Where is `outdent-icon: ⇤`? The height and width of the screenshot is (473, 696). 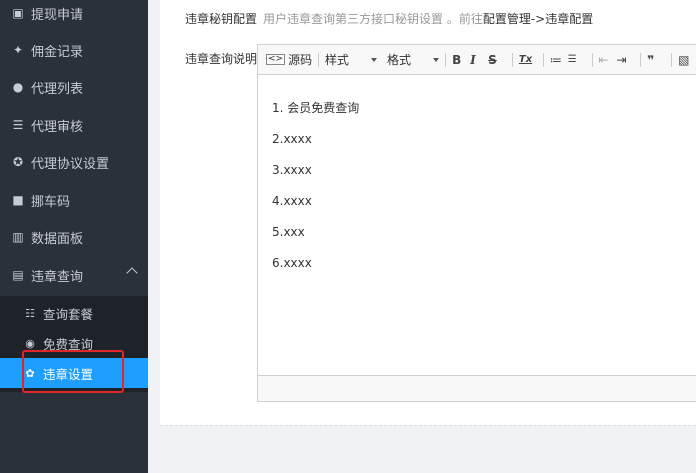
outdent-icon: ⇤ is located at coordinates (607, 60).